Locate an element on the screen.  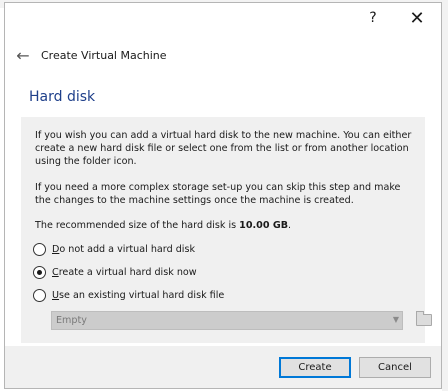
wizard-title: Create Virtual Machine is located at coordinates (104, 55).